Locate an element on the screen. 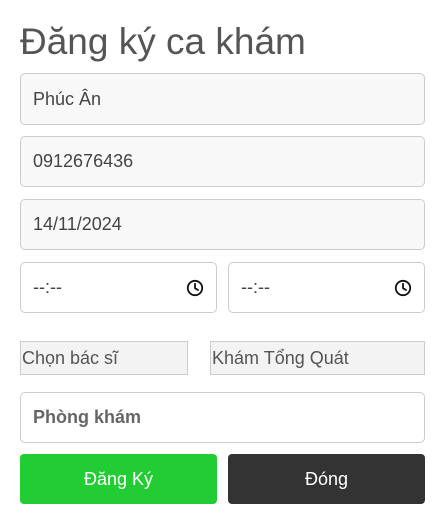  end-time-value: --:-- is located at coordinates (255, 287).